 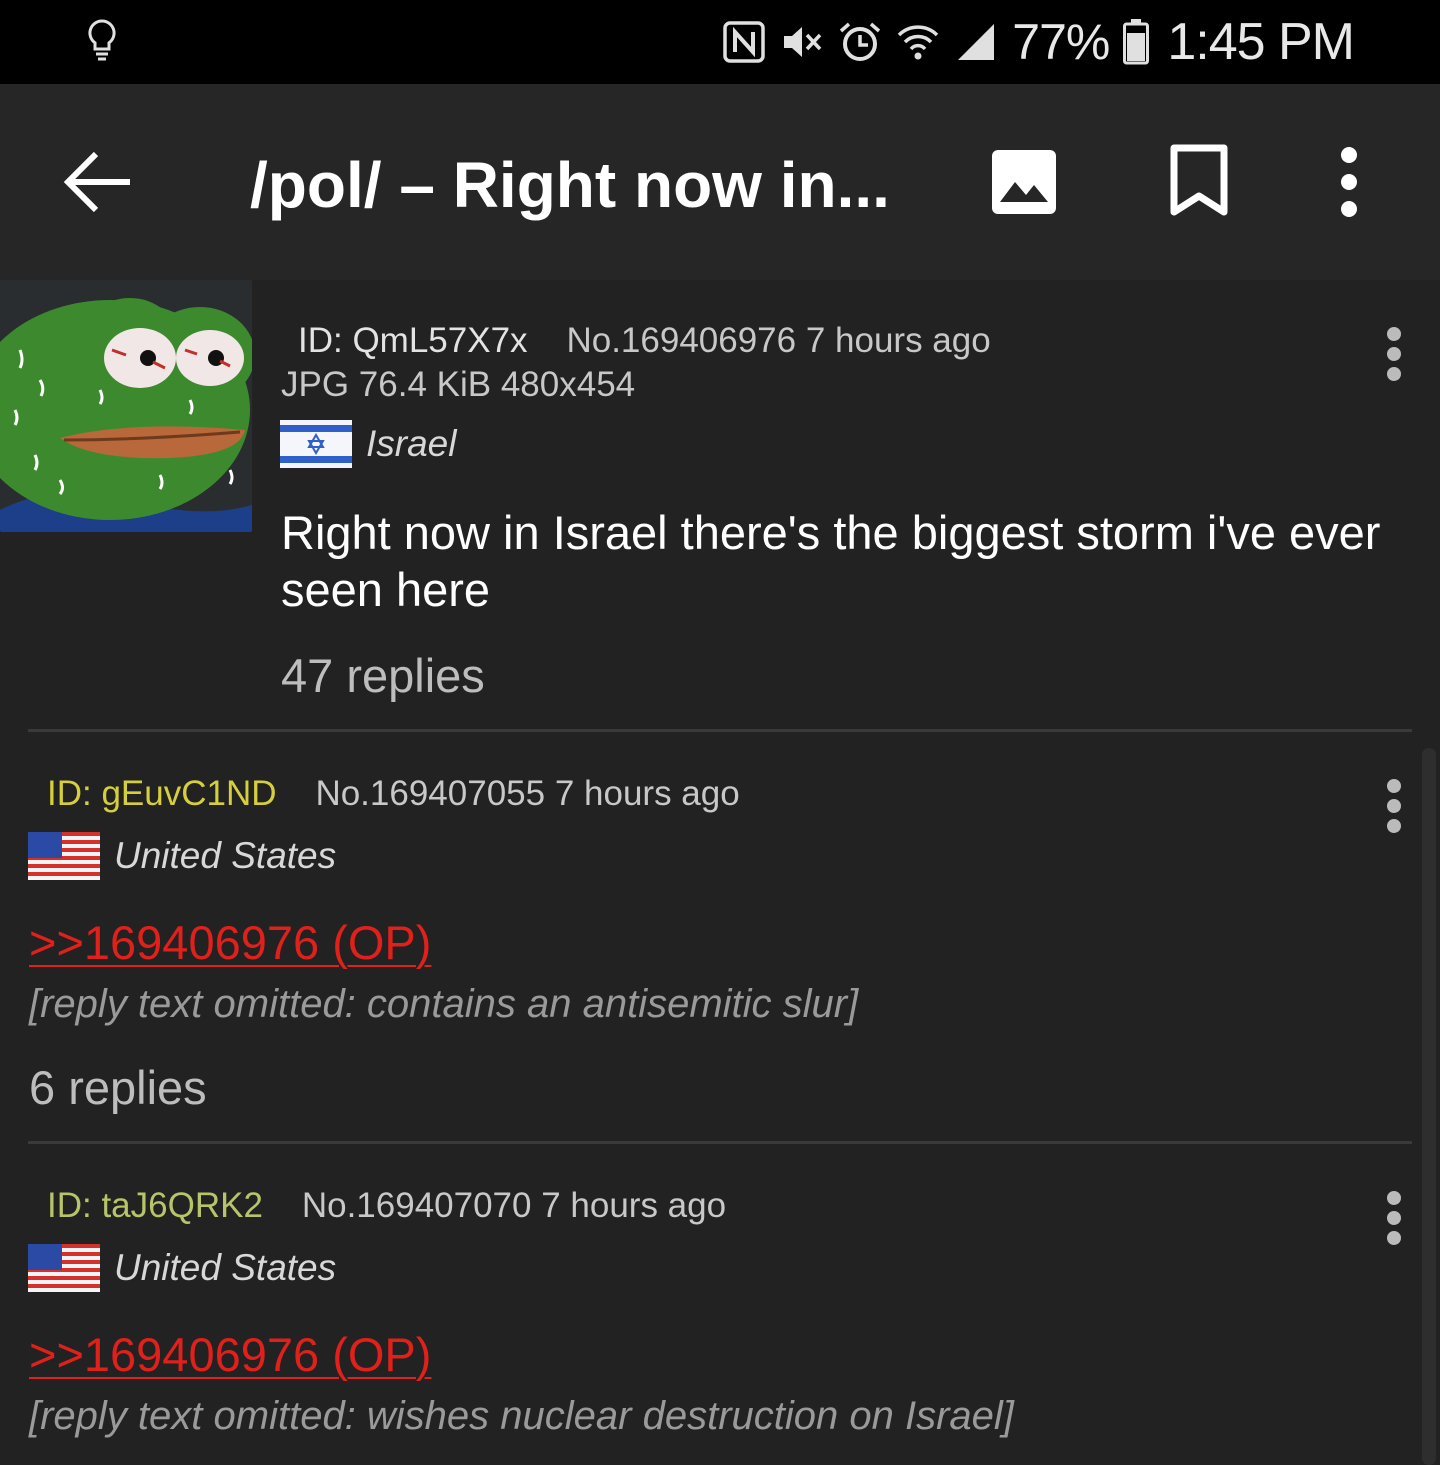 What do you see at coordinates (383, 675) in the screenshot?
I see `op-replies-count: 47 replies` at bounding box center [383, 675].